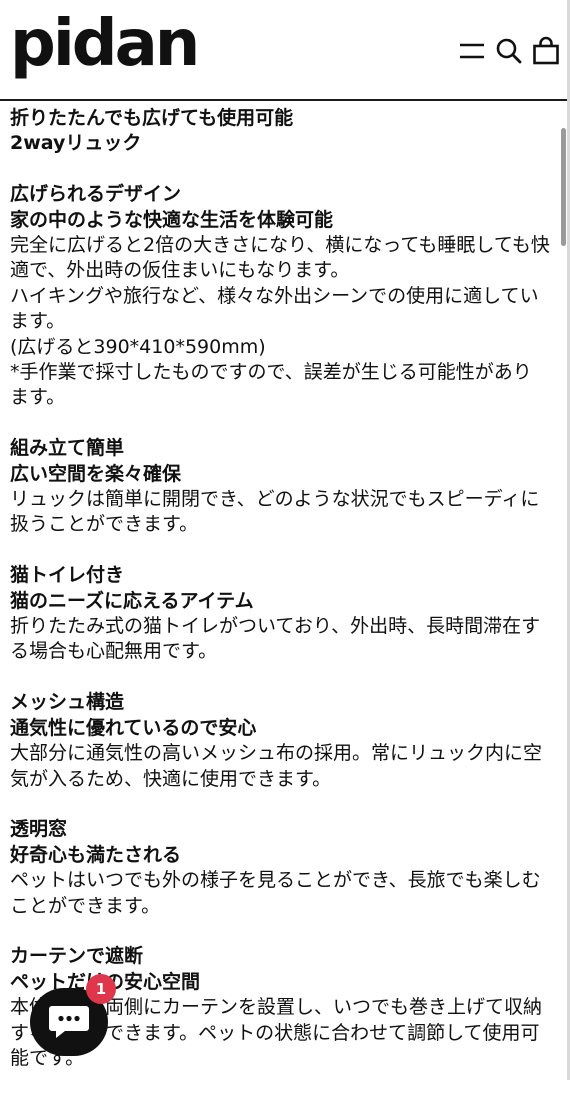 The image size is (570, 1097). What do you see at coordinates (509, 51) in the screenshot?
I see `search-icon` at bounding box center [509, 51].